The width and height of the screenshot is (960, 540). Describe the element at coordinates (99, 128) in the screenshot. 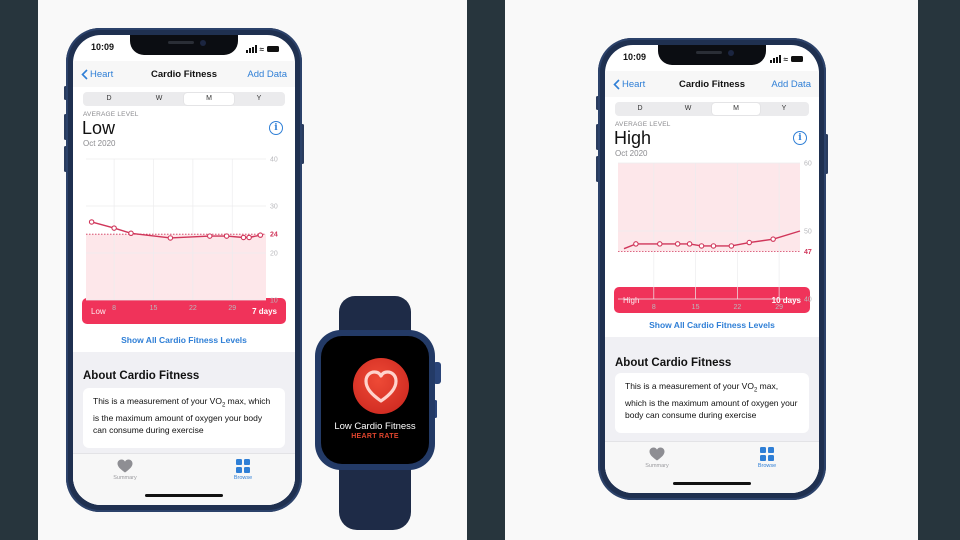

I see `cardio-level-value: Low` at that location.